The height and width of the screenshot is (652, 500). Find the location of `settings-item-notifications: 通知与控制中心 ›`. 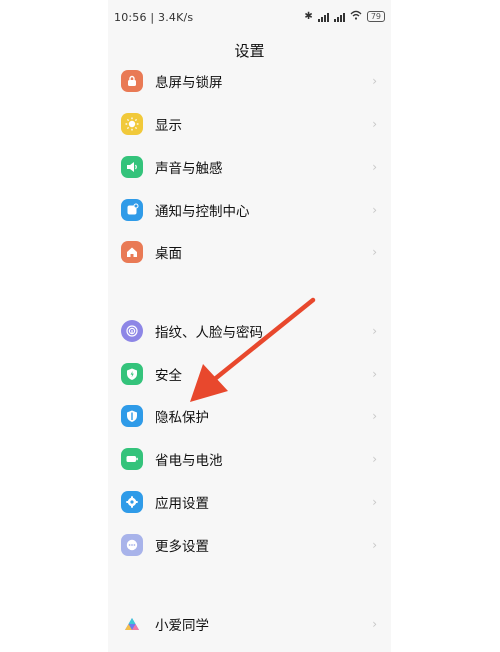

settings-item-notifications: 通知与控制中心 › is located at coordinates (249, 210).